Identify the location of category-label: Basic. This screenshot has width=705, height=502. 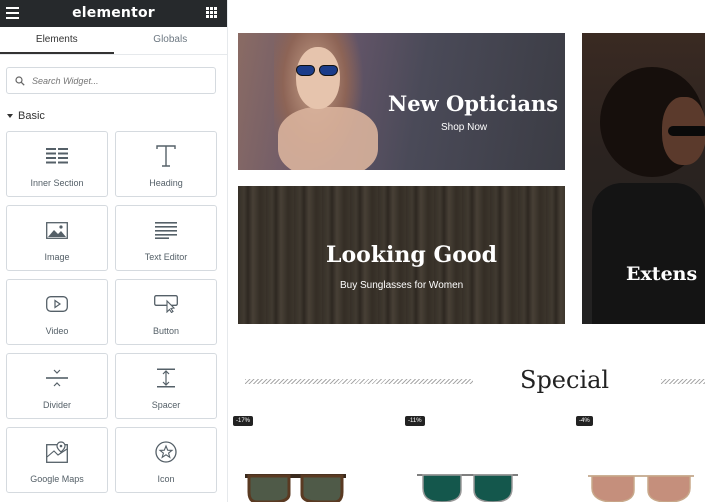
(31, 115).